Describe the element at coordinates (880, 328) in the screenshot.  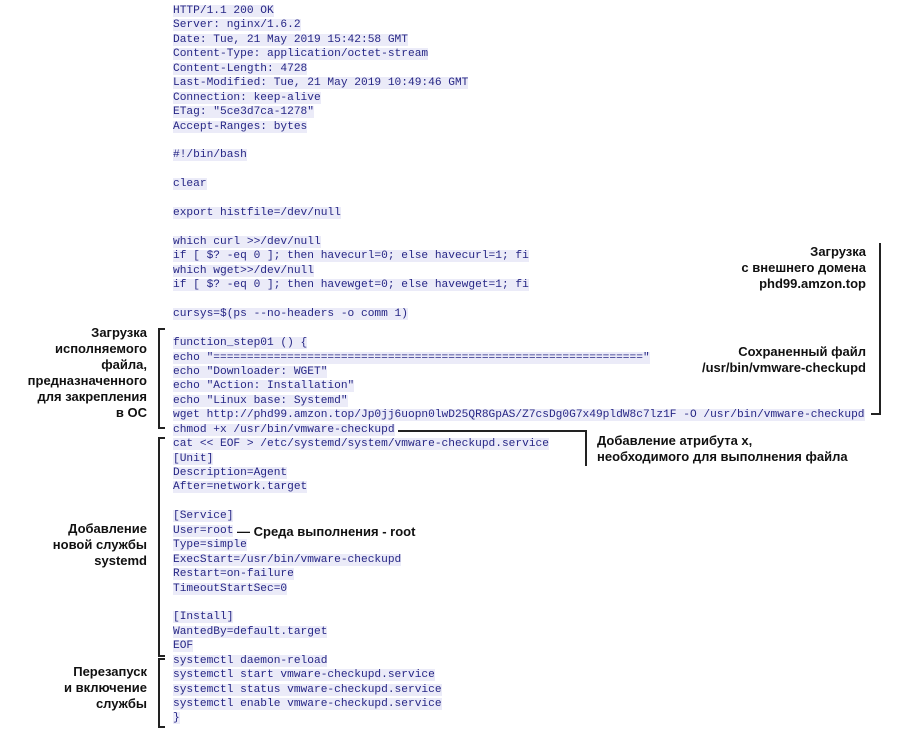
I see `bracket-right` at that location.